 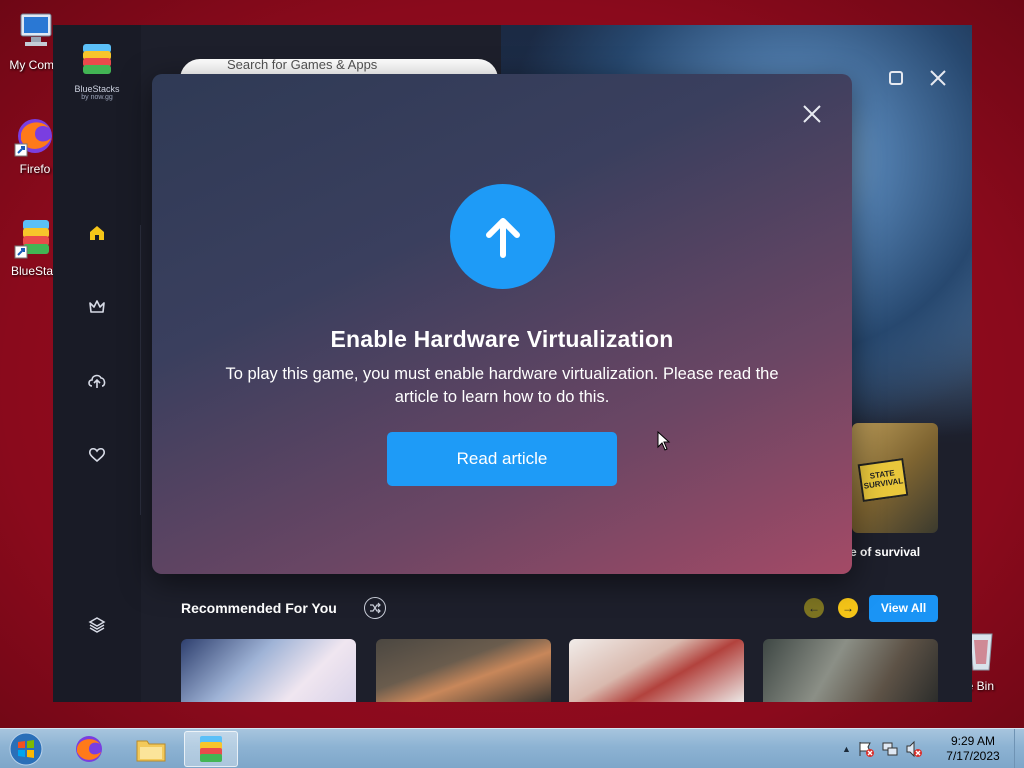 I want to click on layers-icon, so click(x=97, y=625).